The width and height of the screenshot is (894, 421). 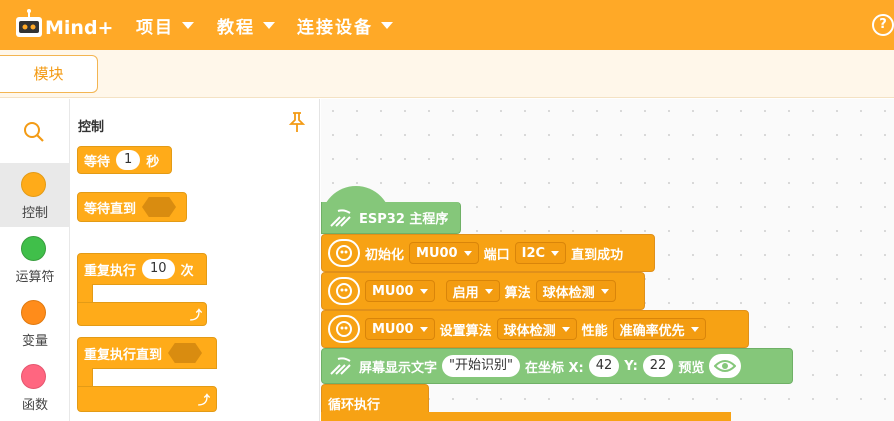 I want to click on loop-label: 循环执行, so click(x=354, y=405).